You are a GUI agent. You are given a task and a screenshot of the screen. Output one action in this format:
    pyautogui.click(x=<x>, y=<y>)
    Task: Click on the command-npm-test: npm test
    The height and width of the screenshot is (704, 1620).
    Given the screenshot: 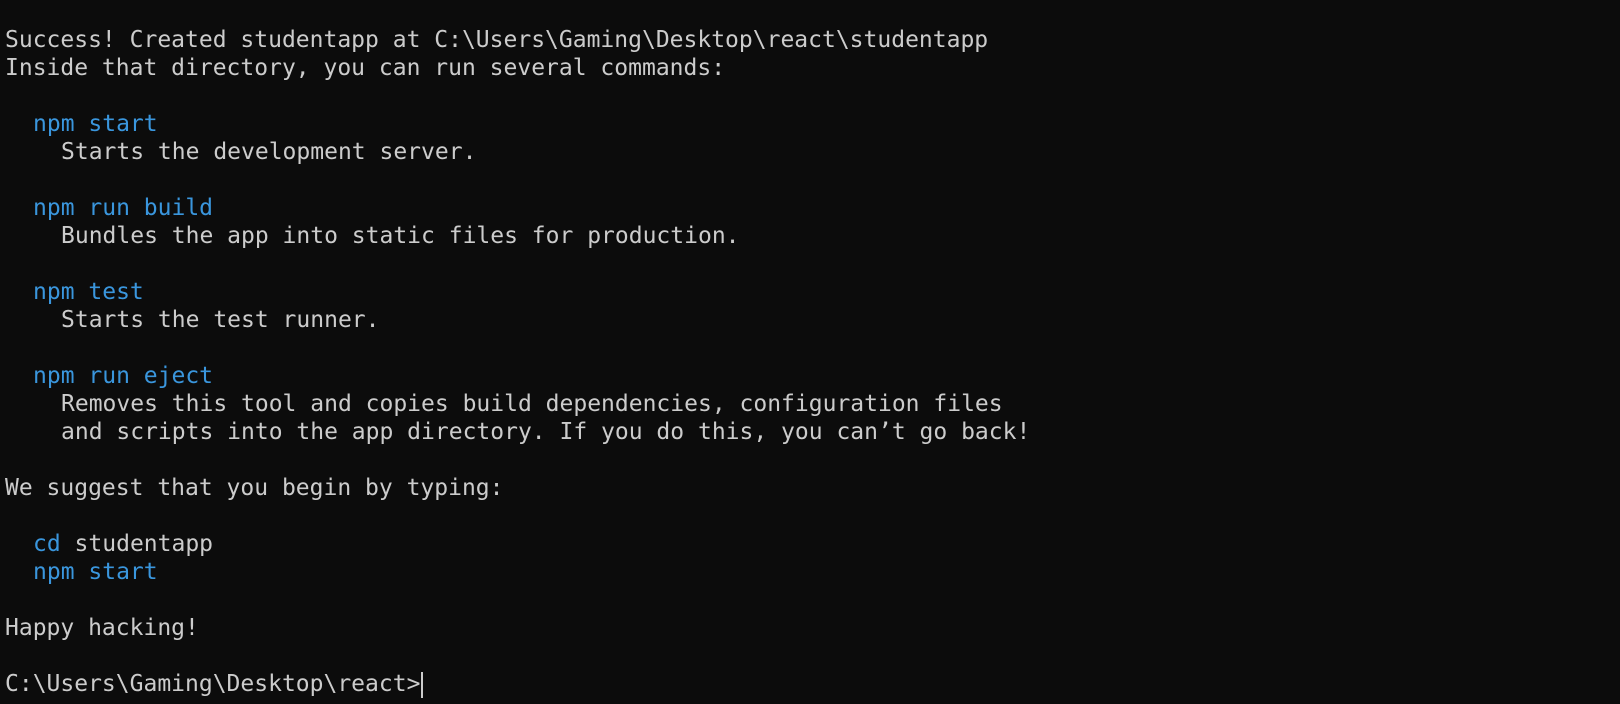 What is the action you would take?
    pyautogui.click(x=88, y=292)
    